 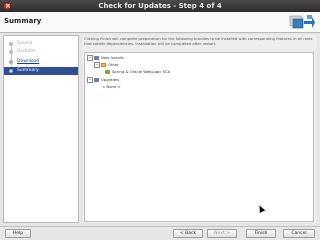 I want to click on tree-node-upgrades: − Upgrades, so click(x=103, y=80).